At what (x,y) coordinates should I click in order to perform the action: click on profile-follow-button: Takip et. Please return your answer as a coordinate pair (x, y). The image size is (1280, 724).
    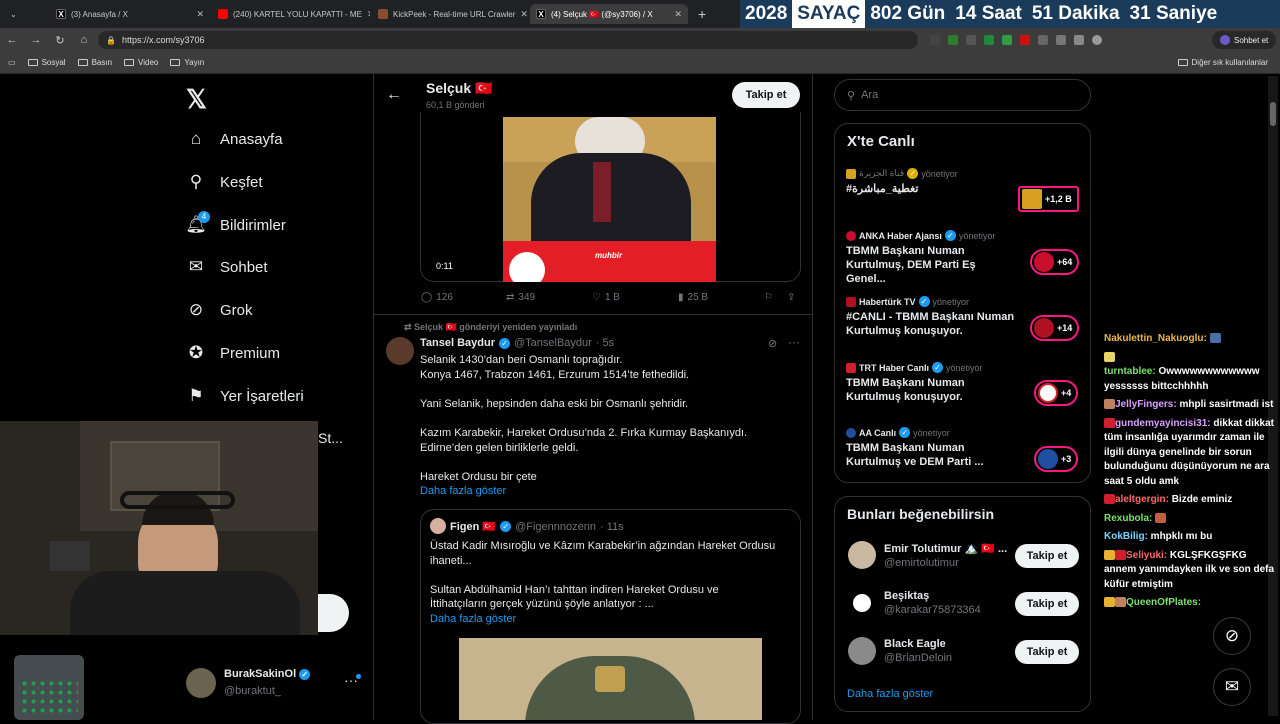
    Looking at the image, I should click on (766, 95).